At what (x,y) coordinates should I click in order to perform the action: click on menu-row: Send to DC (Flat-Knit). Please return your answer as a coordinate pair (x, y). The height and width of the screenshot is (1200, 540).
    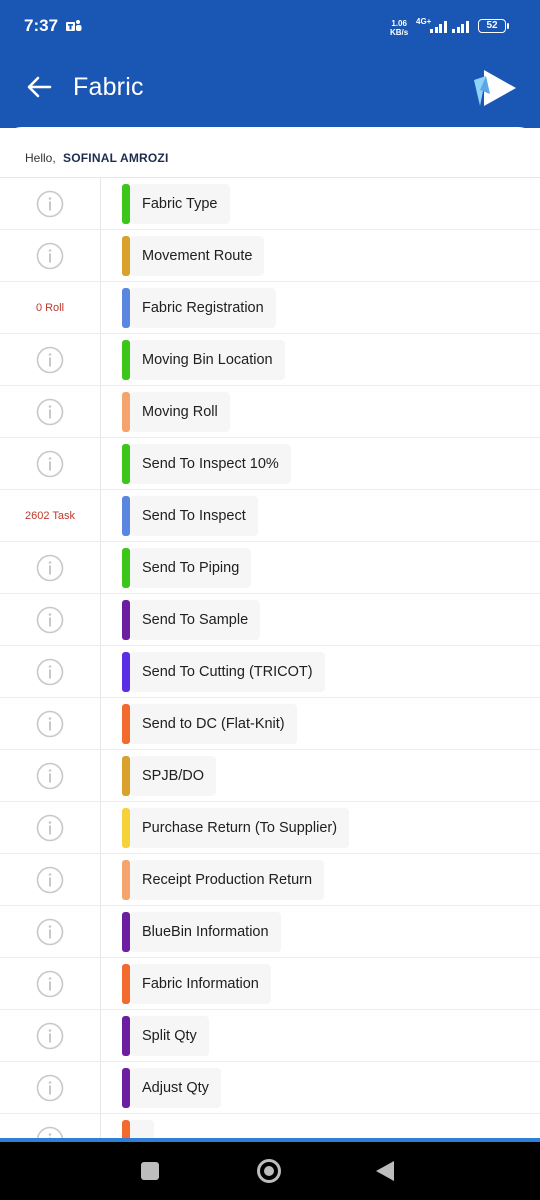
    Looking at the image, I should click on (270, 724).